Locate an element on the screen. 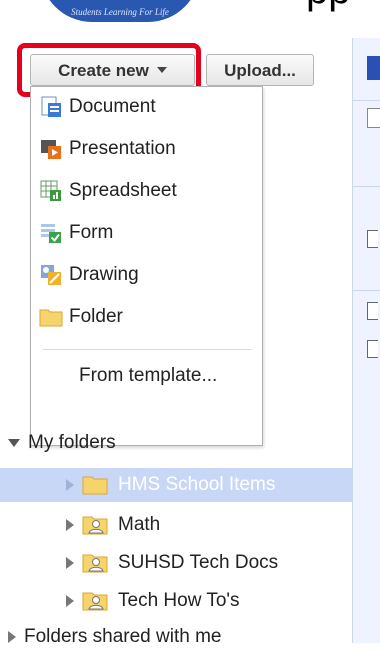  menu-item-folder: Folder is located at coordinates (81, 317).